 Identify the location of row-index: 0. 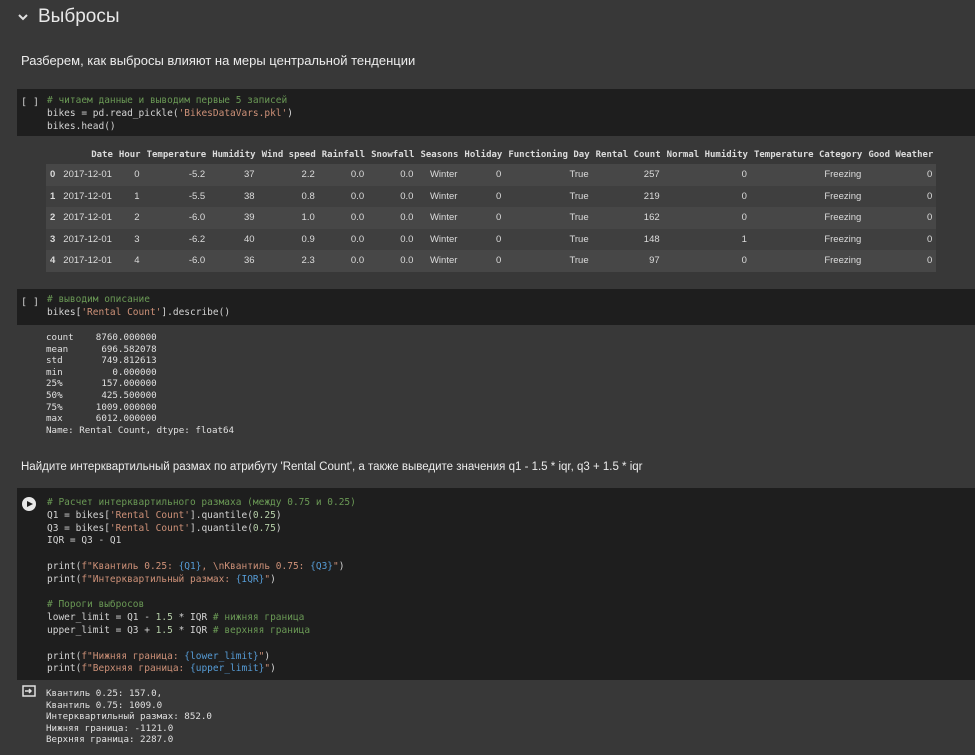
(53, 175).